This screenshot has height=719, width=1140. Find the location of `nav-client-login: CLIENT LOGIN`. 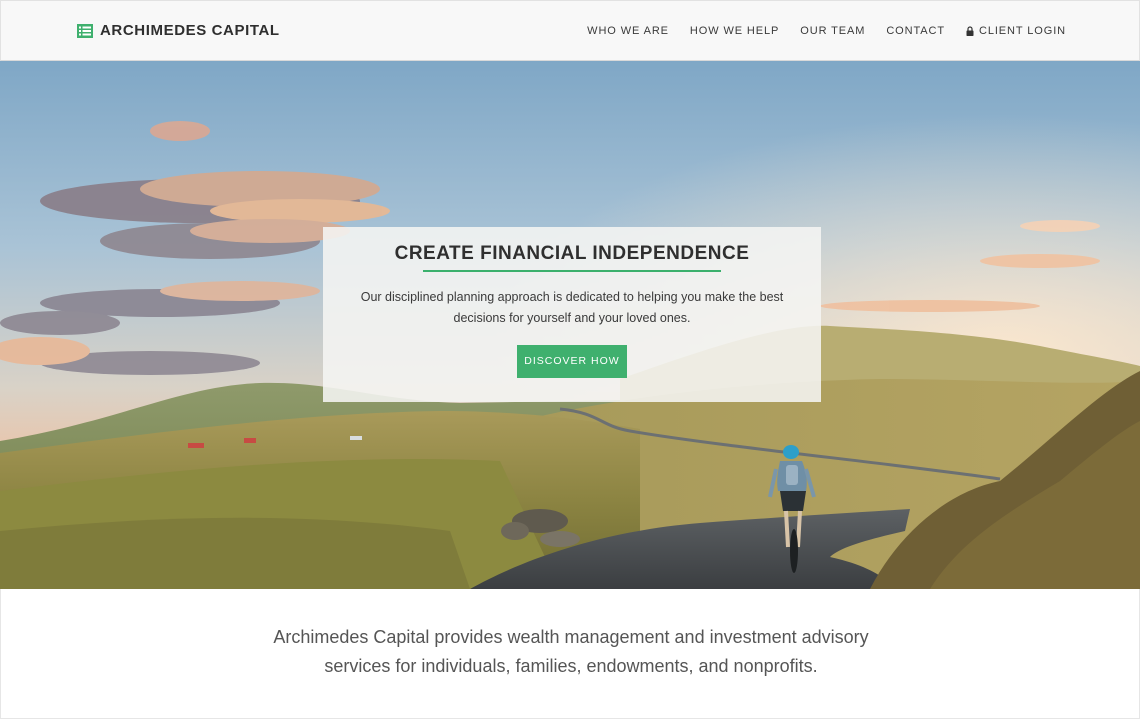

nav-client-login: CLIENT LOGIN is located at coordinates (1016, 31).